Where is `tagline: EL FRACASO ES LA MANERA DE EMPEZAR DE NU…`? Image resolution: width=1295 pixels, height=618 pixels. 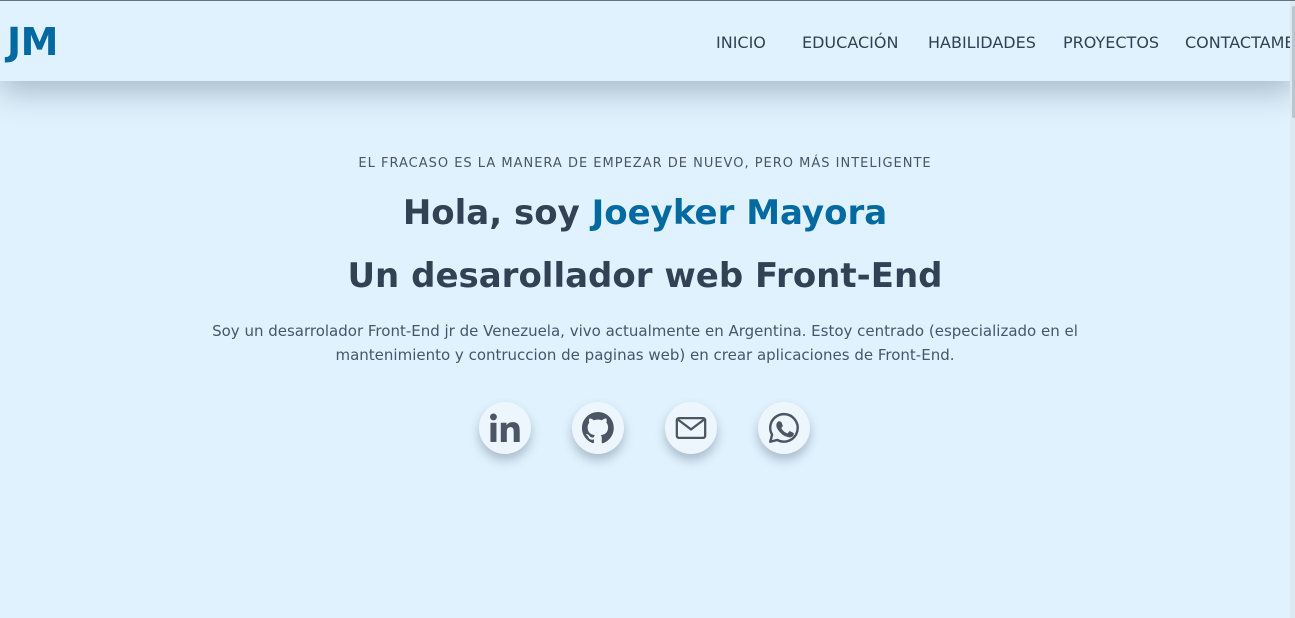
tagline: EL FRACASO ES LA MANERA DE EMPEZAR DE NU… is located at coordinates (645, 163).